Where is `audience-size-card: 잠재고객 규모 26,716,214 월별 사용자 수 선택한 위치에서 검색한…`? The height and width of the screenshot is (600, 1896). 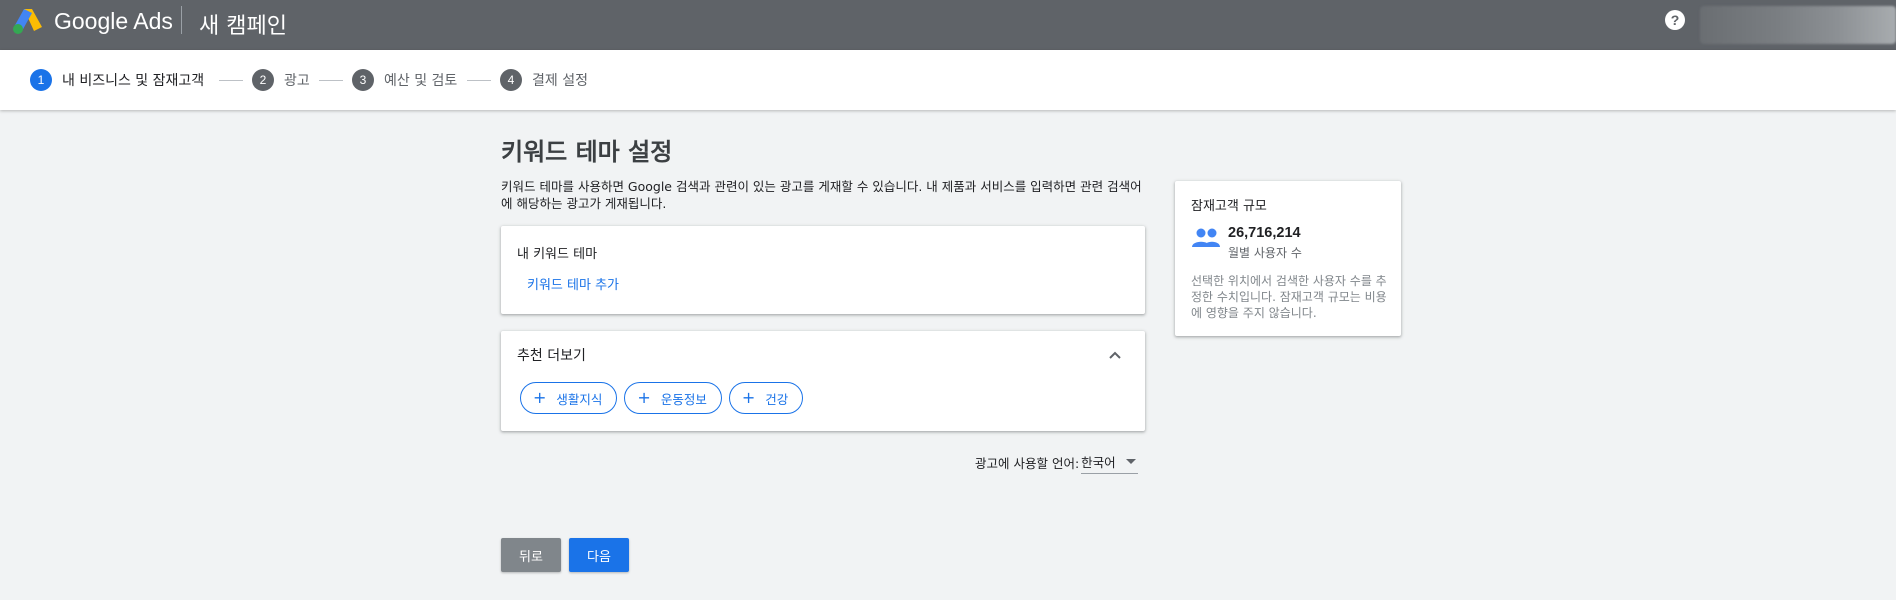 audience-size-card: 잠재고객 규모 26,716,214 월별 사용자 수 선택한 위치에서 검색한… is located at coordinates (1288, 258).